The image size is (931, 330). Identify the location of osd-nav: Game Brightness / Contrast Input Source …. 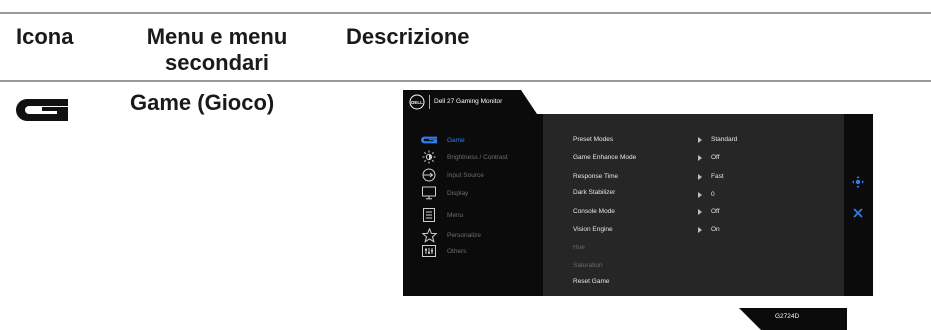
(473, 205).